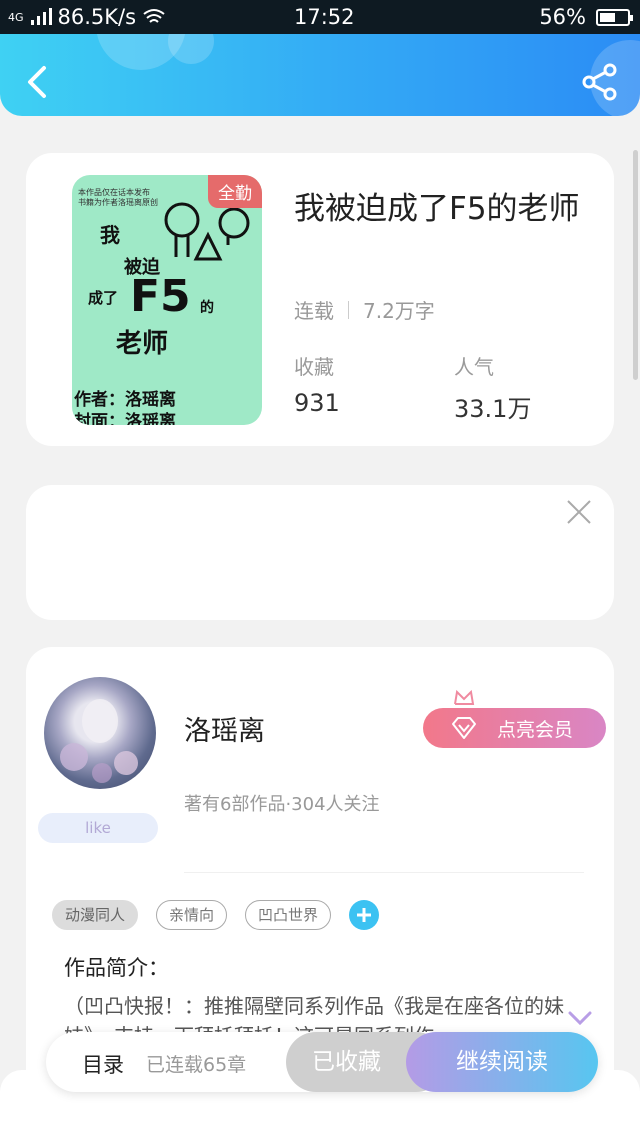  I want to click on plus-icon, so click(364, 915).